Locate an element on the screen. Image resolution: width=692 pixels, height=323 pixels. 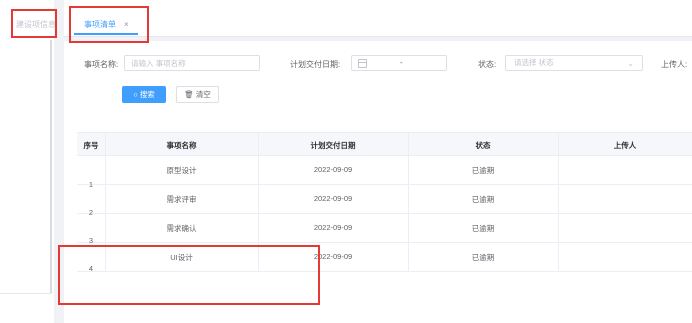
name-label: 事项名称: is located at coordinates (101, 64).